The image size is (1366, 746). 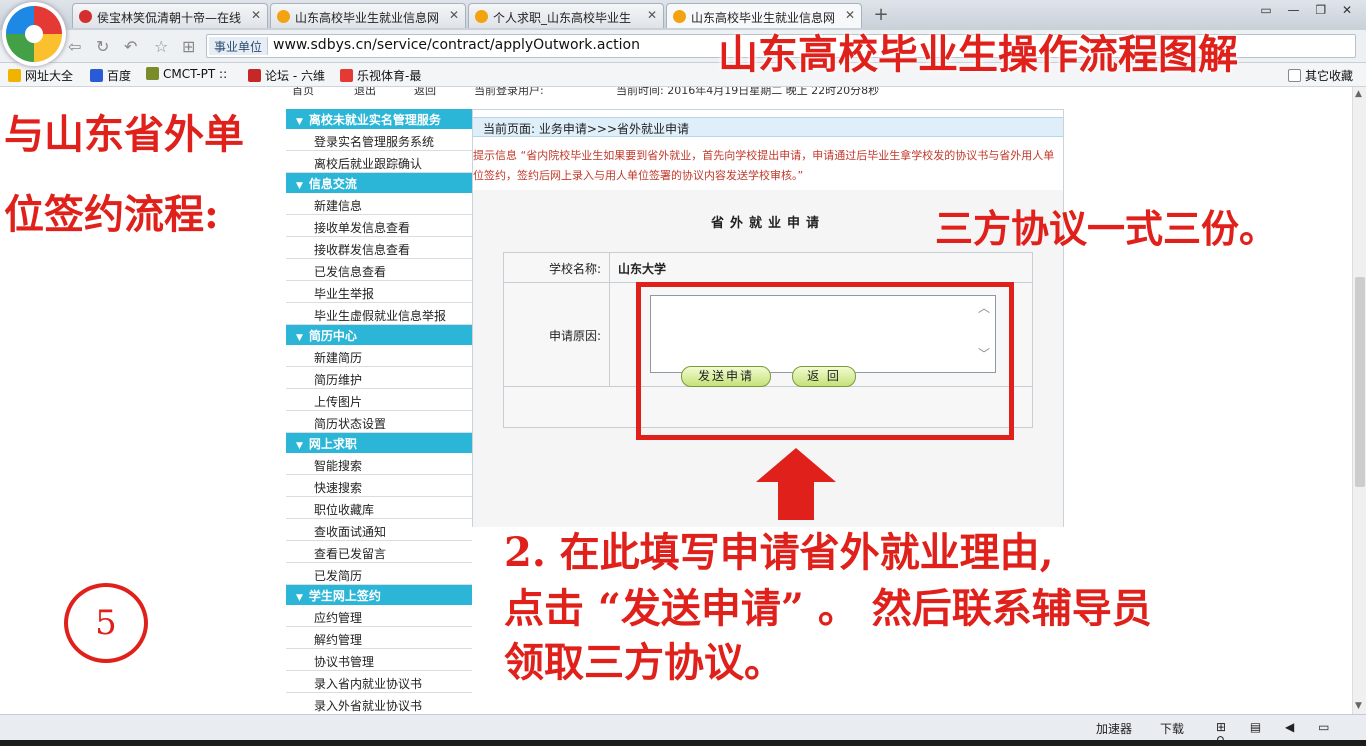 I want to click on up-arrow-icon, so click(x=796, y=484).